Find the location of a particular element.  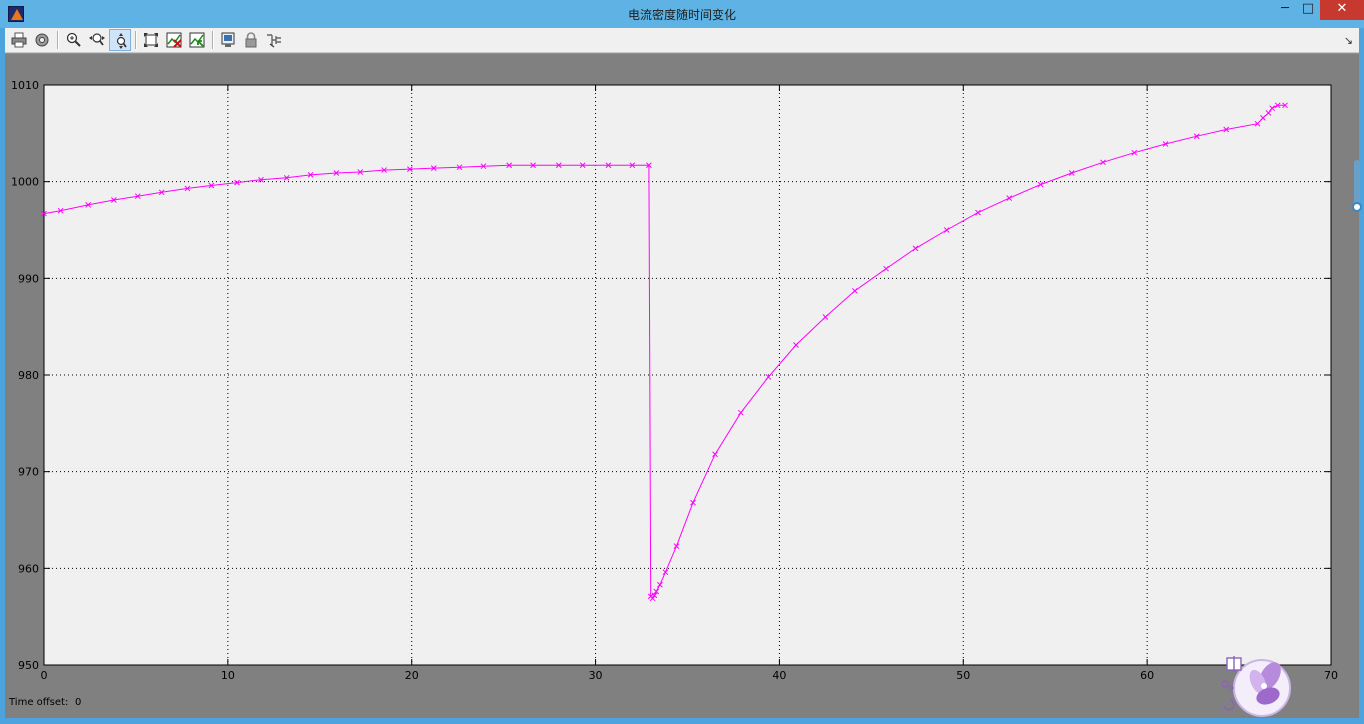

restore-axes-settings-button is located at coordinates (197, 40).